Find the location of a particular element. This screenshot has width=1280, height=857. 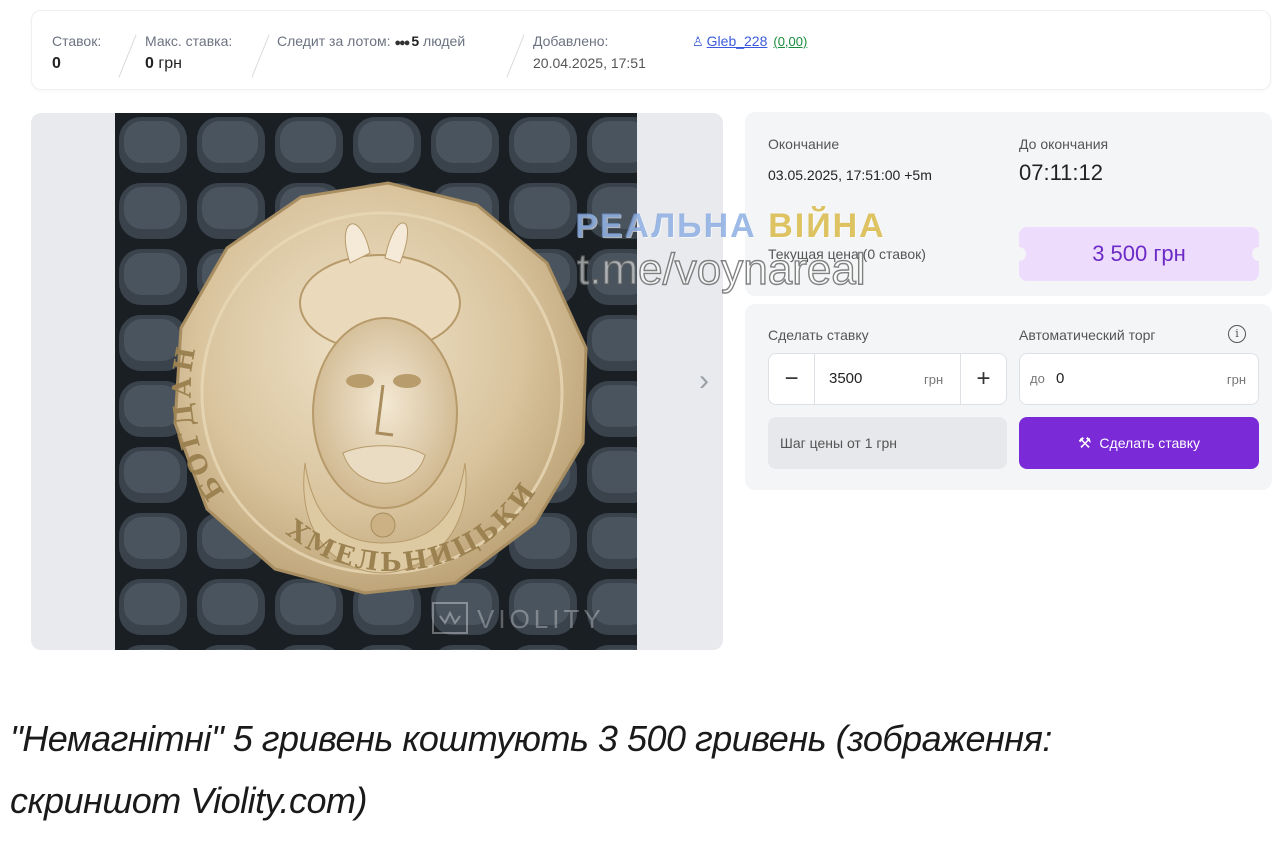

place-bid-button: ⚒ Сделать ставку is located at coordinates (1139, 443).